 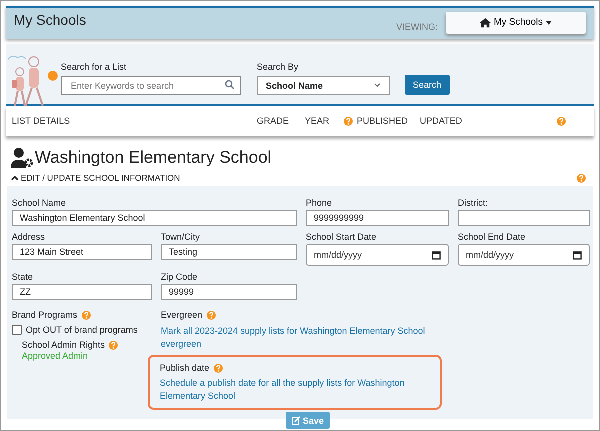 I want to click on column-header: PUBLISHED, so click(x=376, y=121).